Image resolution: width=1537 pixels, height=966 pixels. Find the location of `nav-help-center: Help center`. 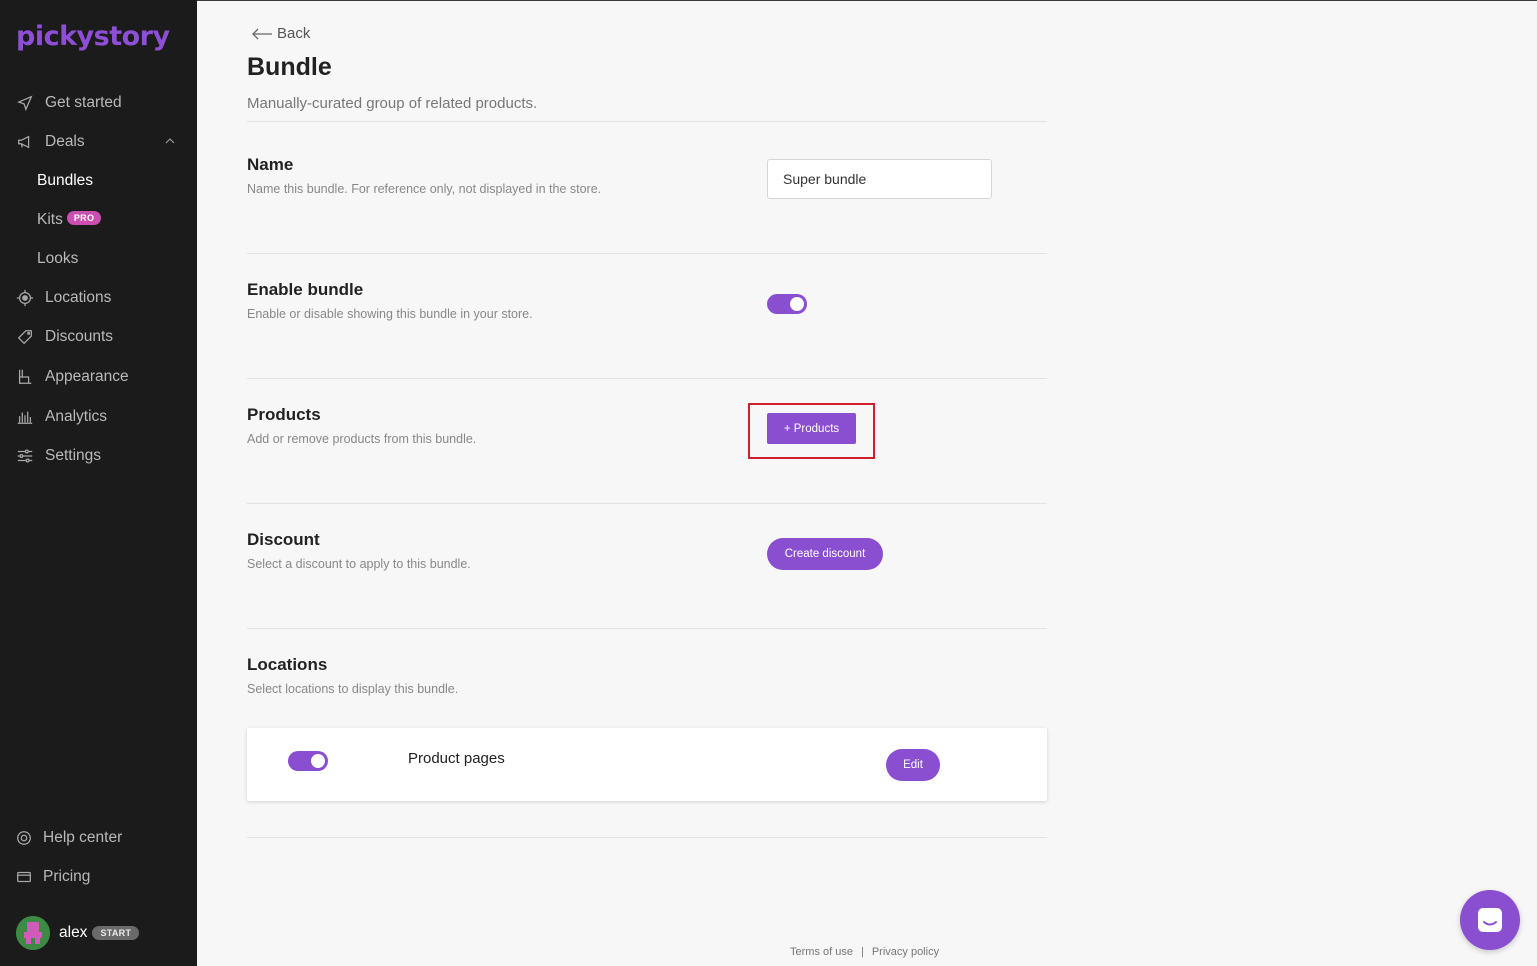

nav-help-center: Help center is located at coordinates (98, 838).